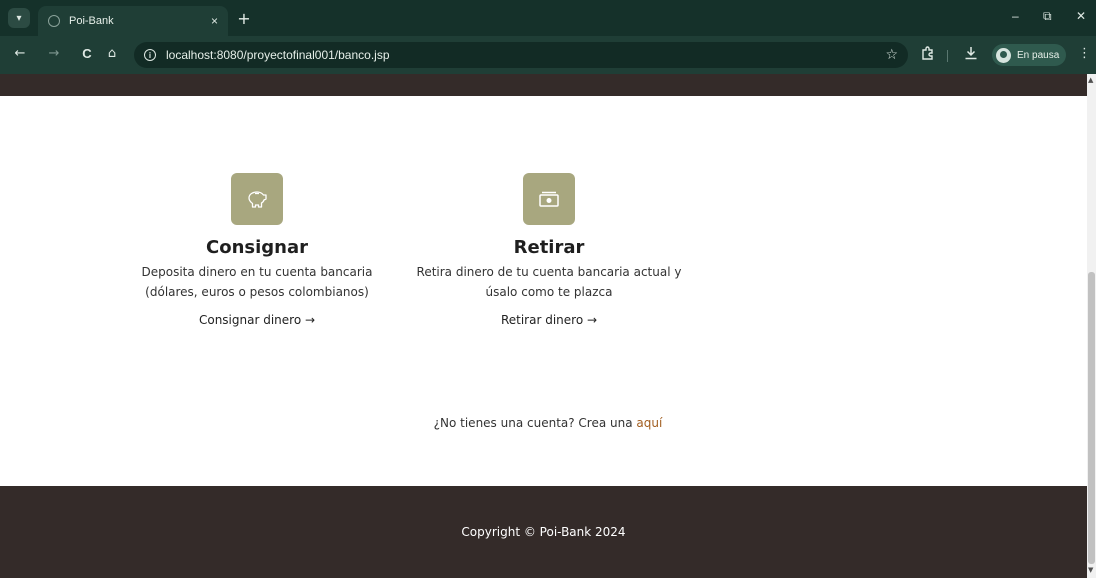 This screenshot has width=1096, height=578. What do you see at coordinates (257, 199) in the screenshot?
I see `piggy-bank-icon` at bounding box center [257, 199].